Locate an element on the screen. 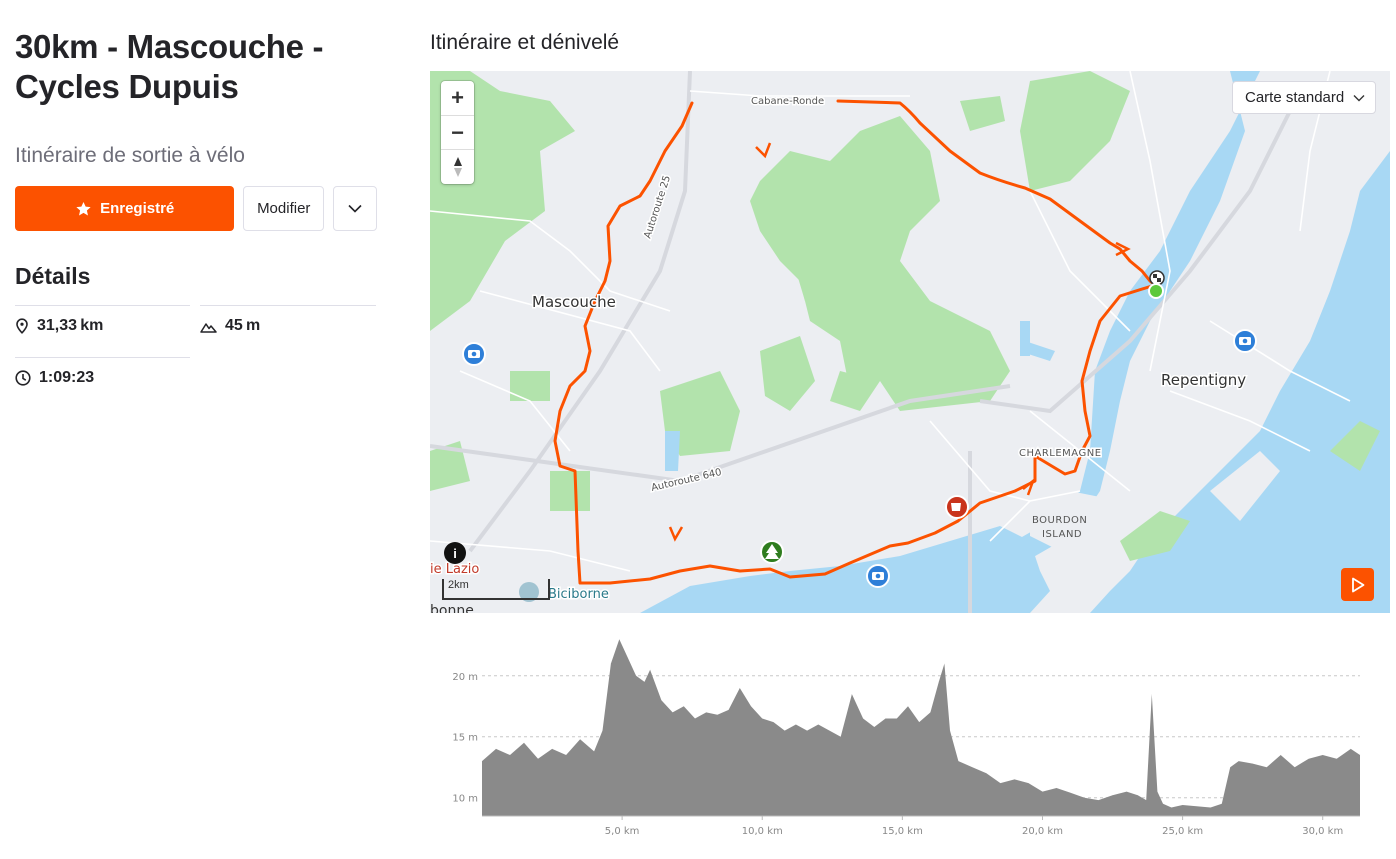  distance-value: 31,33 km is located at coordinates (70, 325).